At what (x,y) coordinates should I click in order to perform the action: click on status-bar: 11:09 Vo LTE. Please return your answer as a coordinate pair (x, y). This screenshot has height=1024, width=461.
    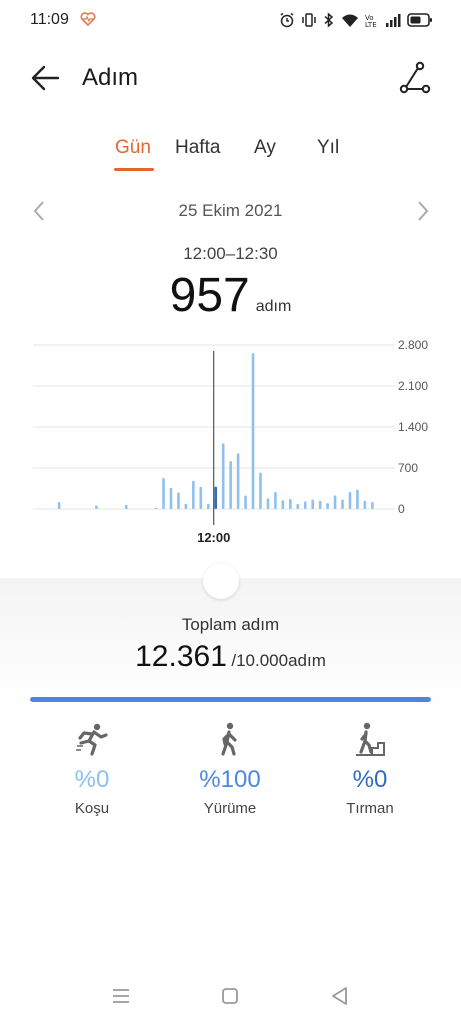
    Looking at the image, I should click on (230, 20).